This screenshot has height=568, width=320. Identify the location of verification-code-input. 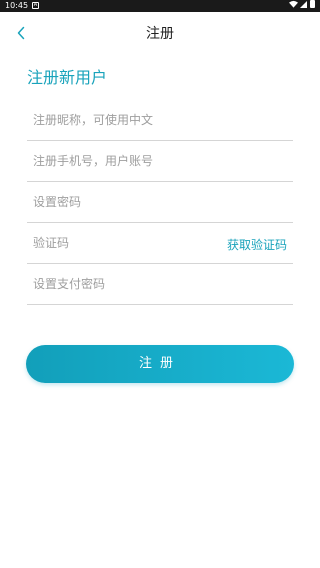
(117, 243).